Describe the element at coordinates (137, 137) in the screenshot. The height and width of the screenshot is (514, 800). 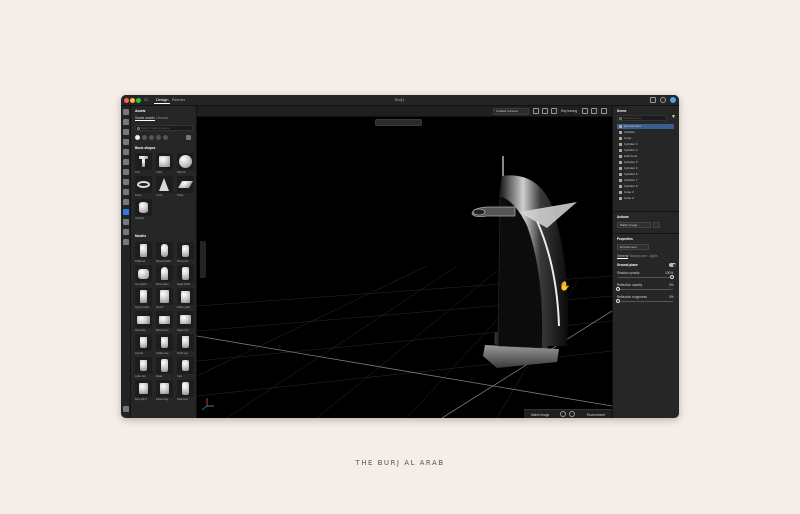
I see `filter-chip-all` at that location.